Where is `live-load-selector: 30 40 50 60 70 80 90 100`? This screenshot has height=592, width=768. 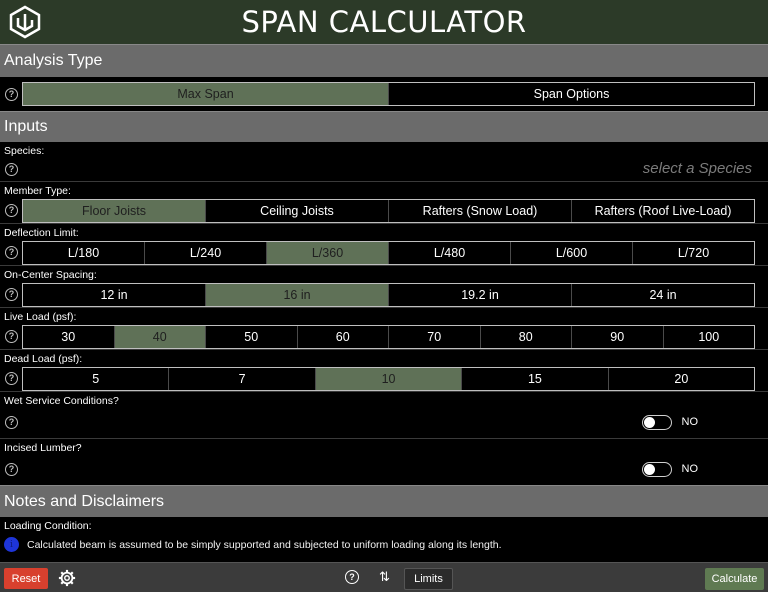 live-load-selector: 30 40 50 60 70 80 90 100 is located at coordinates (388, 336).